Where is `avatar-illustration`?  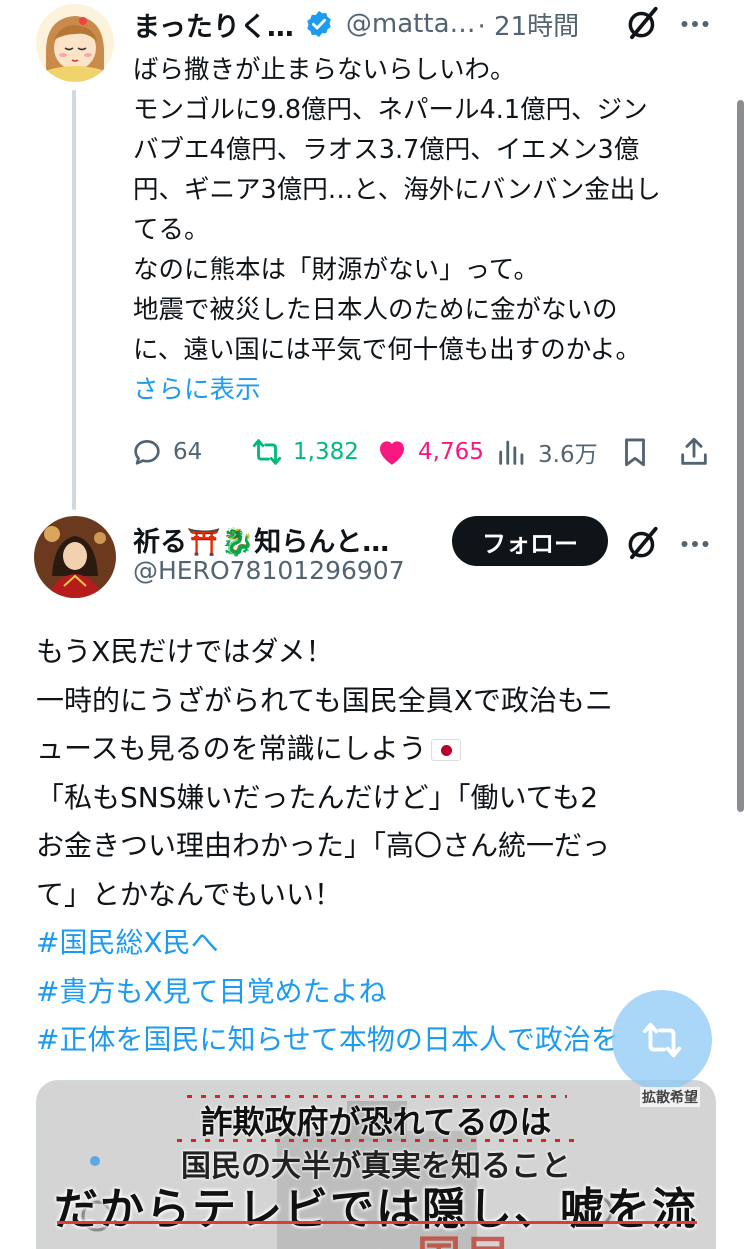
avatar-illustration is located at coordinates (75, 43).